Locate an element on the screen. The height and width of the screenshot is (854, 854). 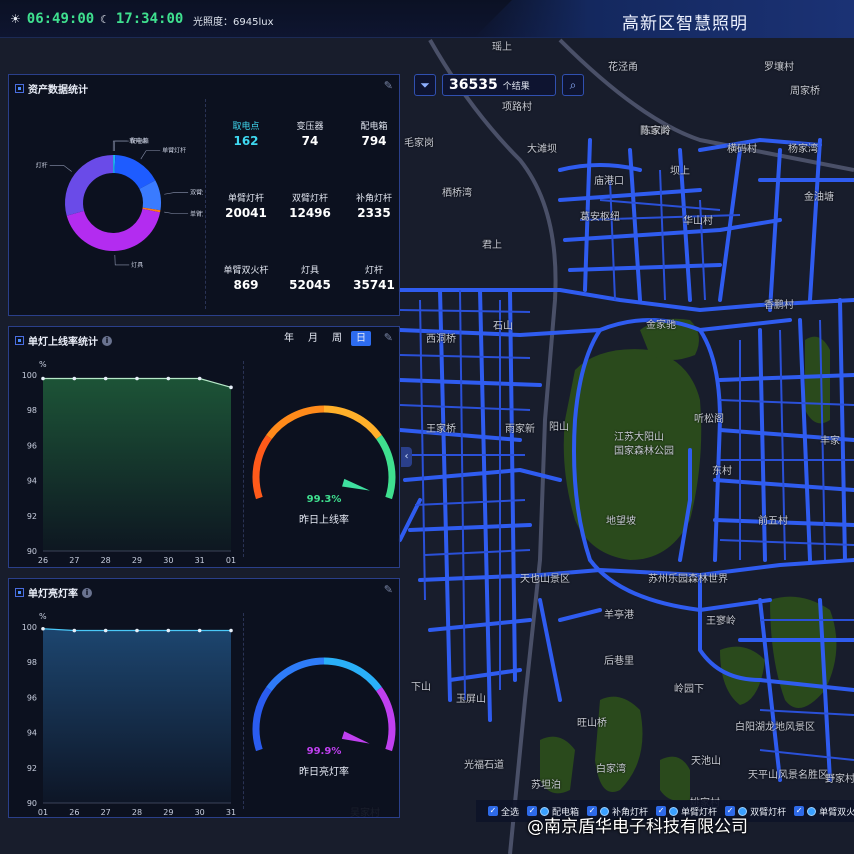
y-tick-label: 98 is located at coordinates (32, 410).